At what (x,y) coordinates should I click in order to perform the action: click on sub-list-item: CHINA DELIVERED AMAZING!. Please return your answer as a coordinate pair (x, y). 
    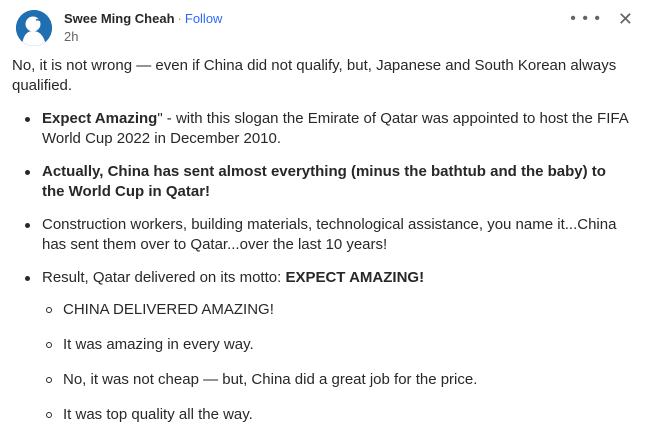
    Looking at the image, I should click on (339, 310).